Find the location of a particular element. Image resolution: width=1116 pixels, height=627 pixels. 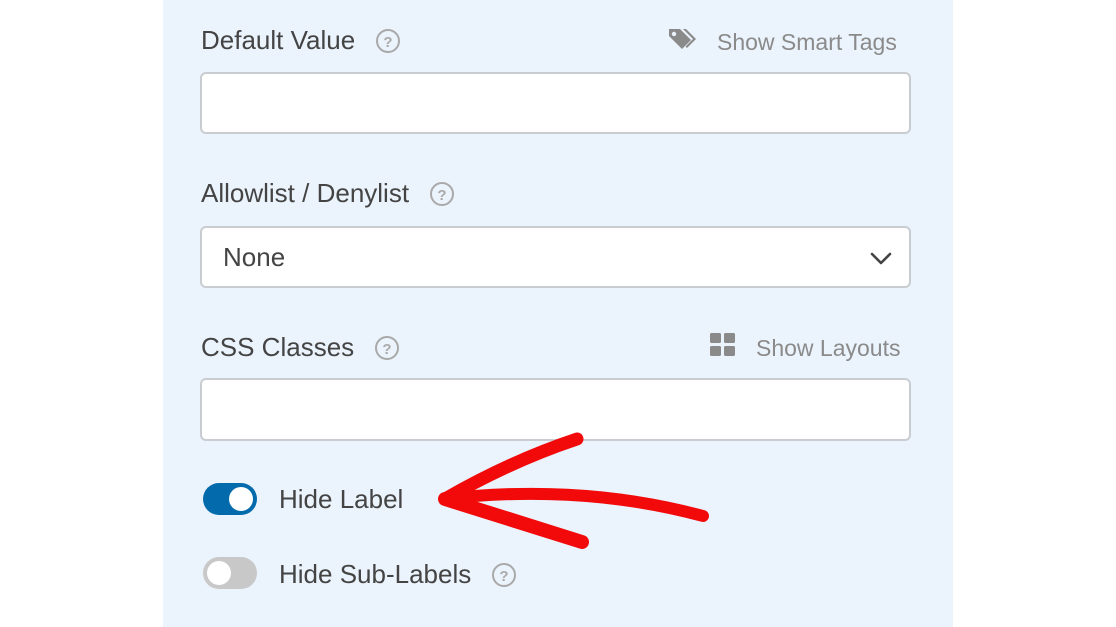

hide-sub-labels-toggle is located at coordinates (230, 573).